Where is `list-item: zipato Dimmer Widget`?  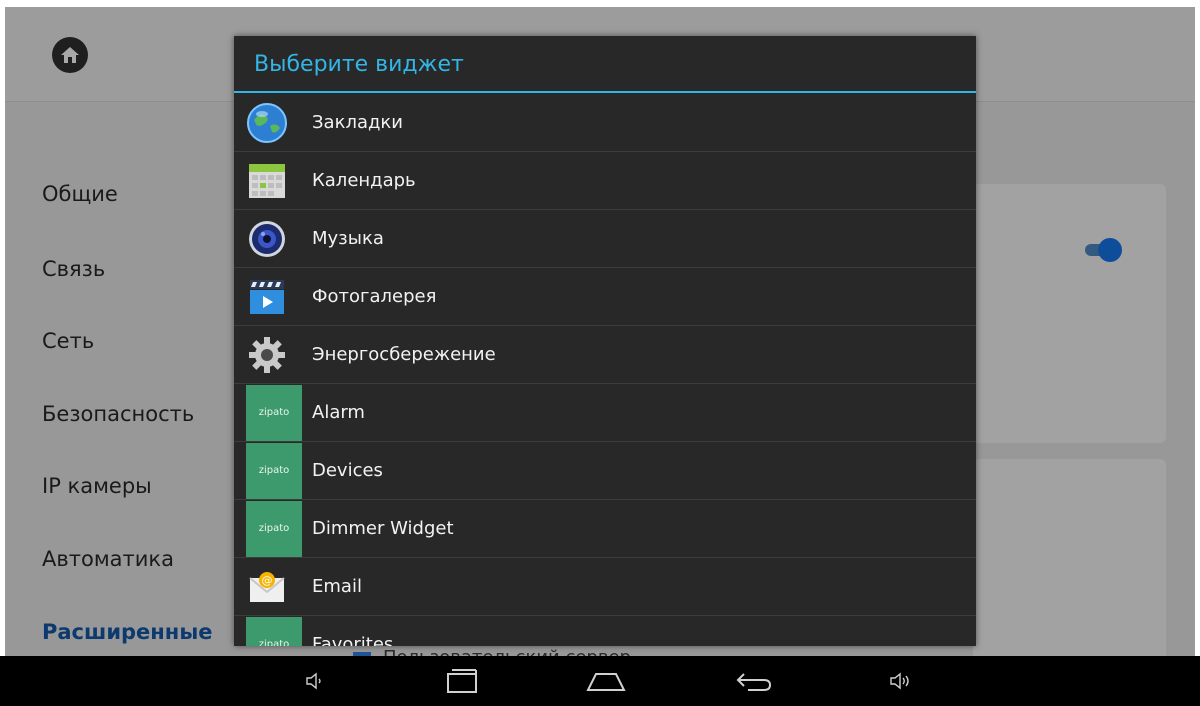 list-item: zipato Dimmer Widget is located at coordinates (605, 529).